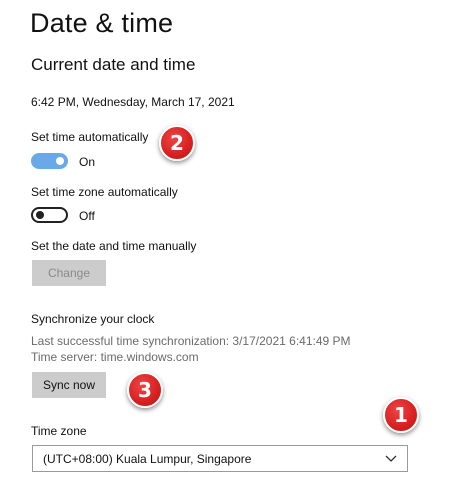 Image resolution: width=474 pixels, height=484 pixels. Describe the element at coordinates (87, 216) in the screenshot. I see `auto-timezone-state: Off` at that location.